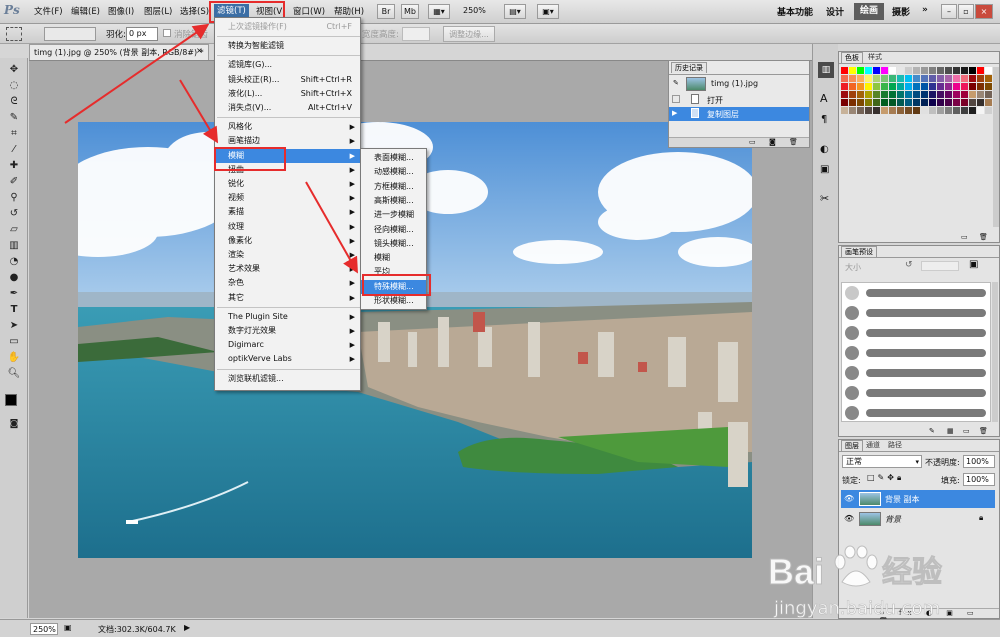 Image resolution: width=1000 pixels, height=637 pixels. I want to click on tab-swatches: 色板, so click(852, 57).